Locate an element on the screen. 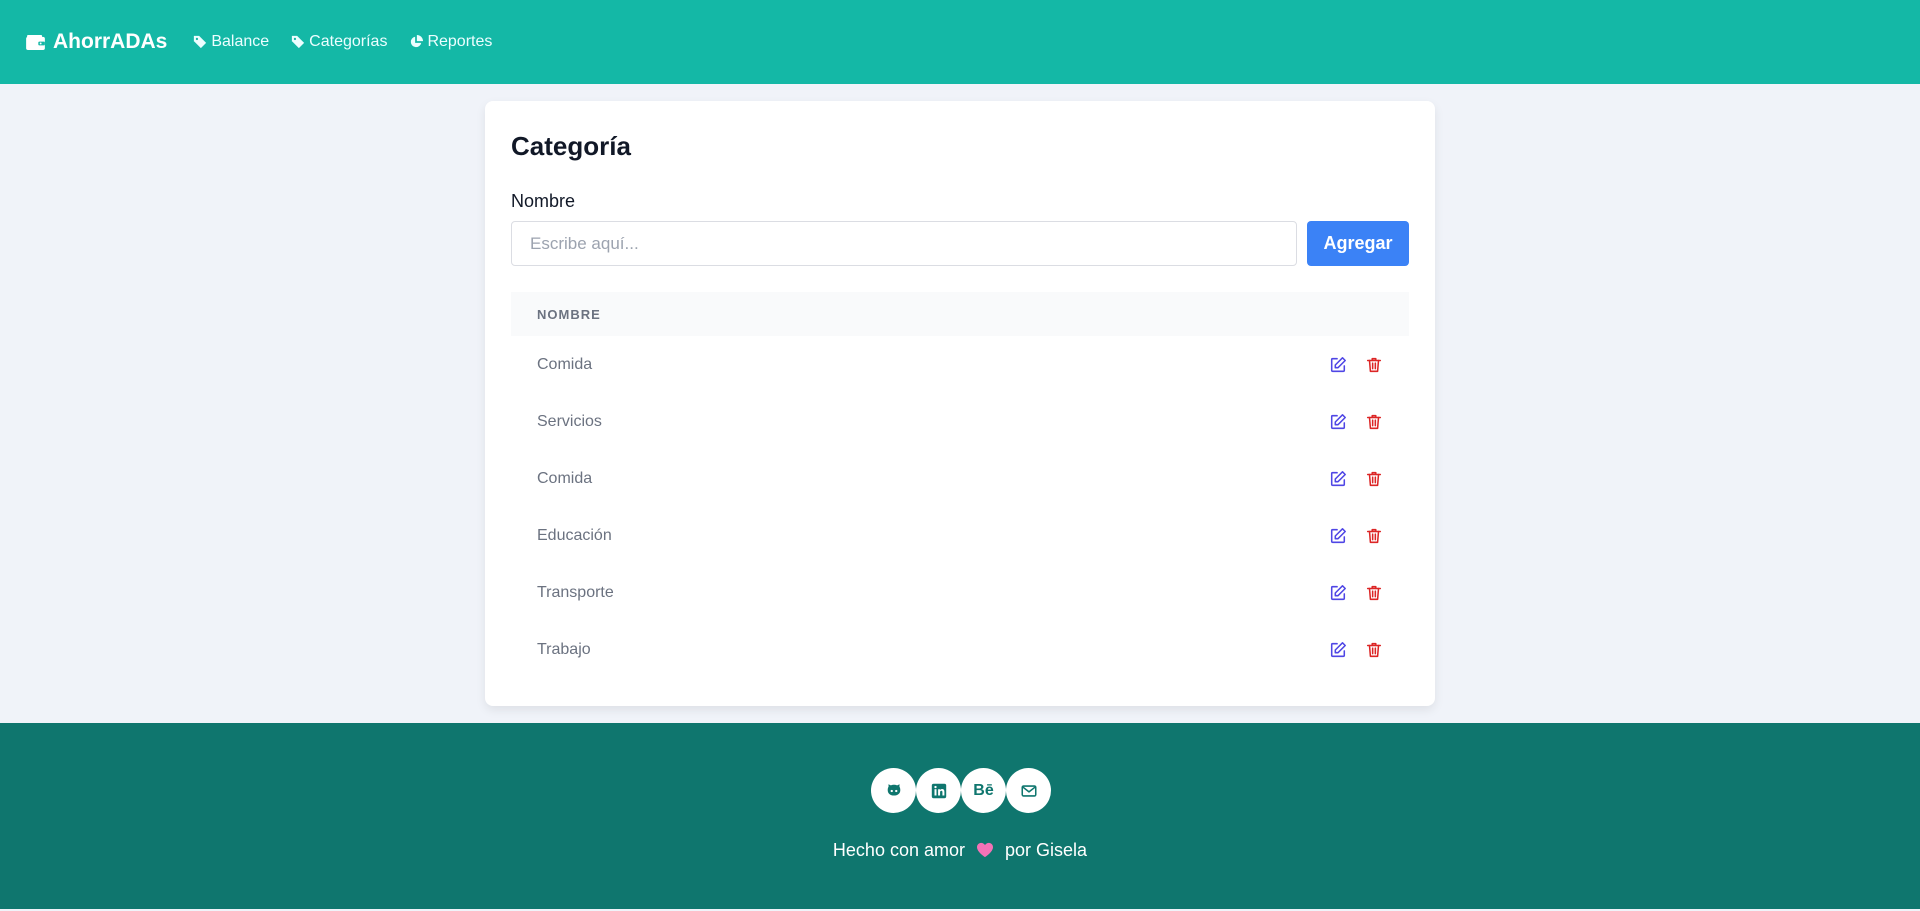 This screenshot has width=1920, height=911. page-title: Categoría is located at coordinates (571, 146).